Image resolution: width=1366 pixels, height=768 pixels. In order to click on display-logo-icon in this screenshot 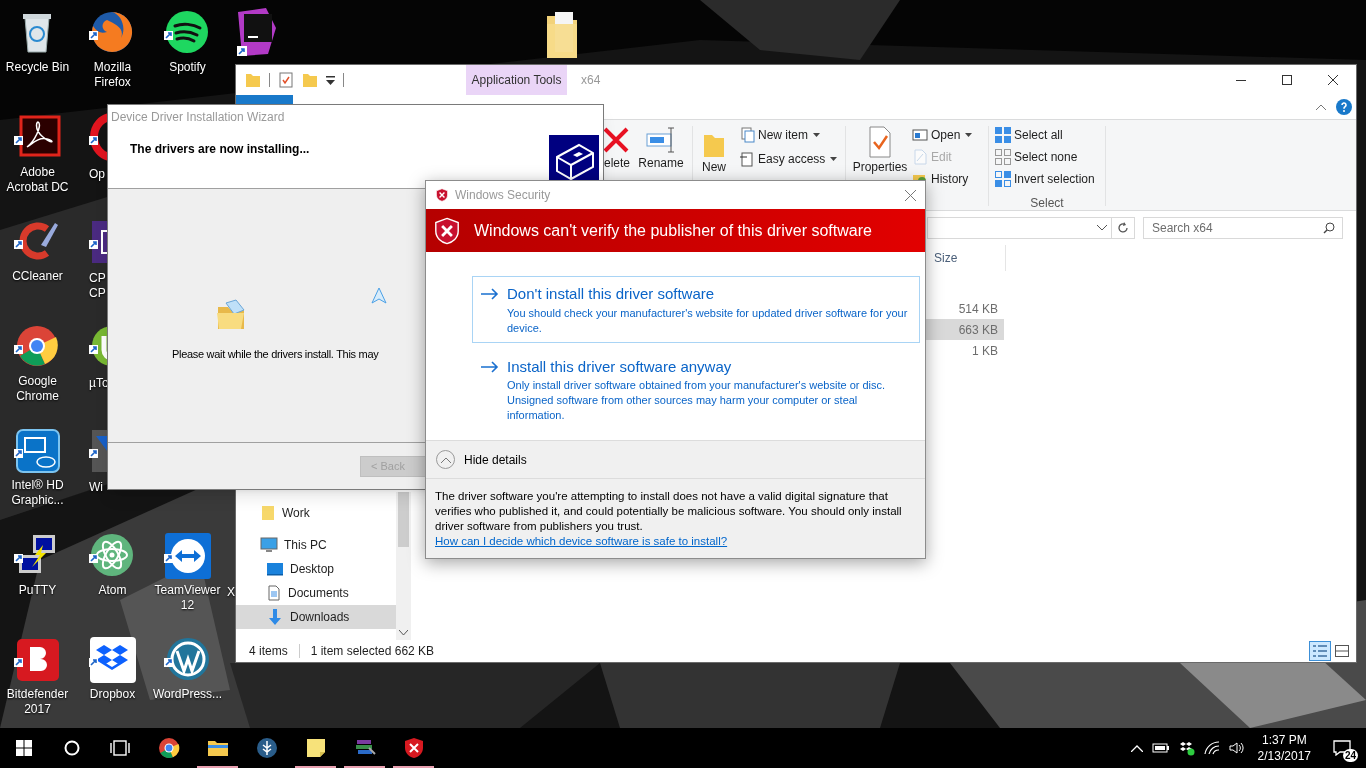, I will do `click(37, 451)`.